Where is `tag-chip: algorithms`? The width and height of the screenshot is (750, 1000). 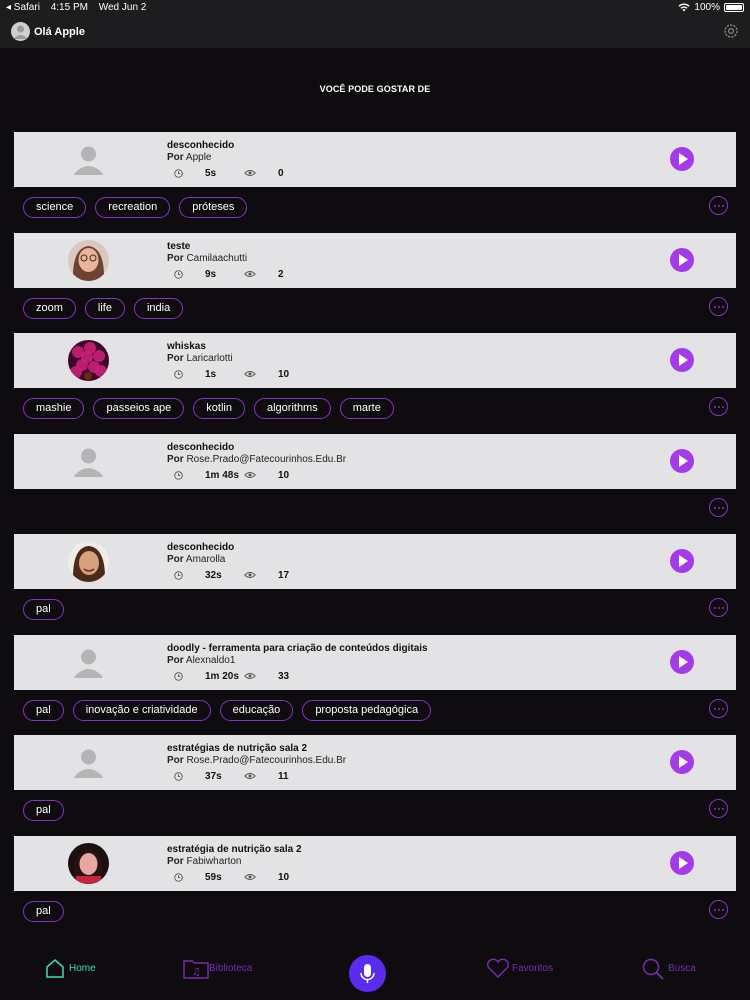
tag-chip: algorithms is located at coordinates (292, 408).